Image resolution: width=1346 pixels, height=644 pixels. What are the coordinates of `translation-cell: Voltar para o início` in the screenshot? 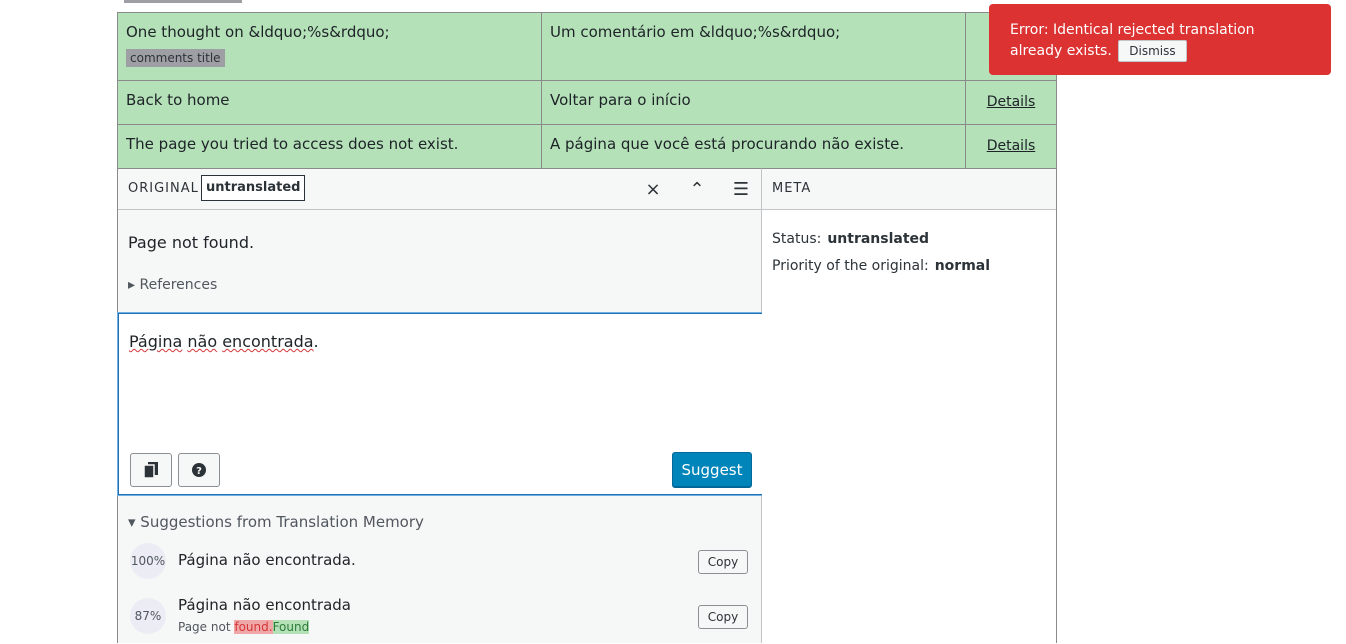 It's located at (753, 102).